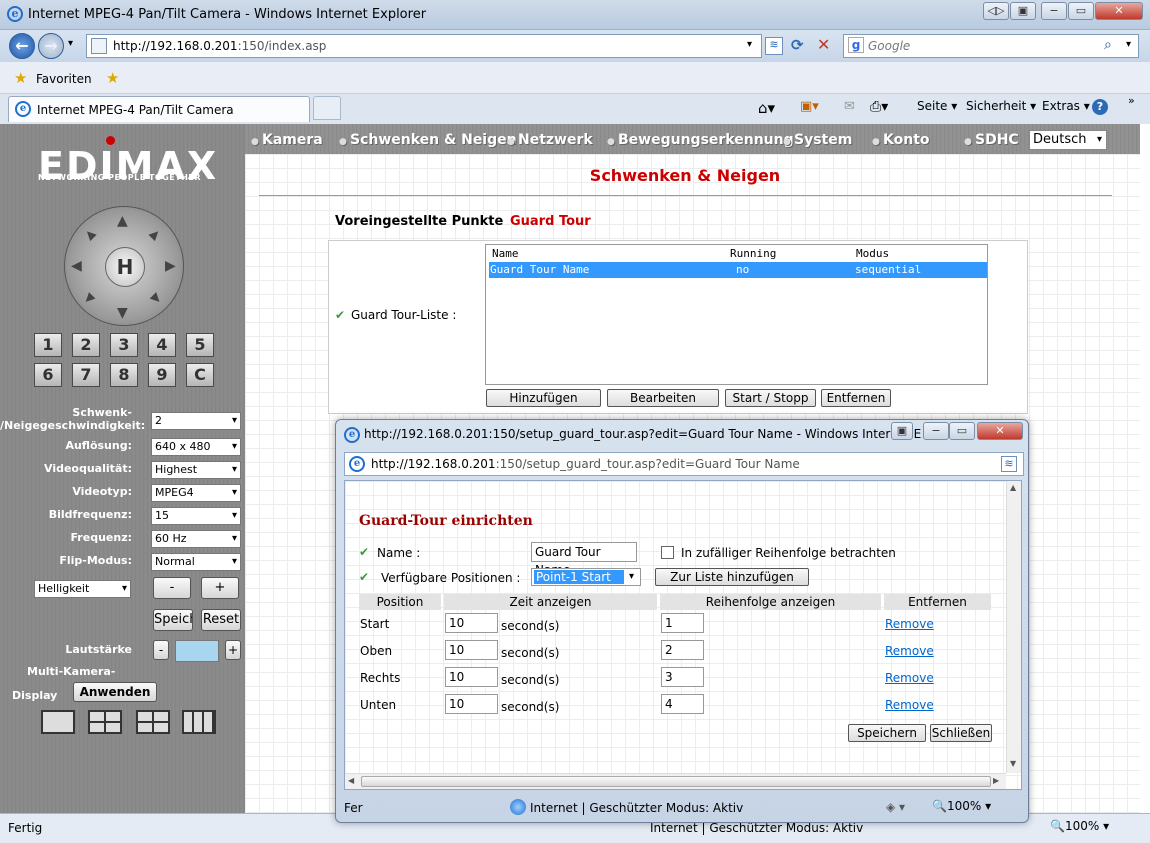  Describe the element at coordinates (809, 106) in the screenshot. I see `feeds-icon: ▣▾` at that location.